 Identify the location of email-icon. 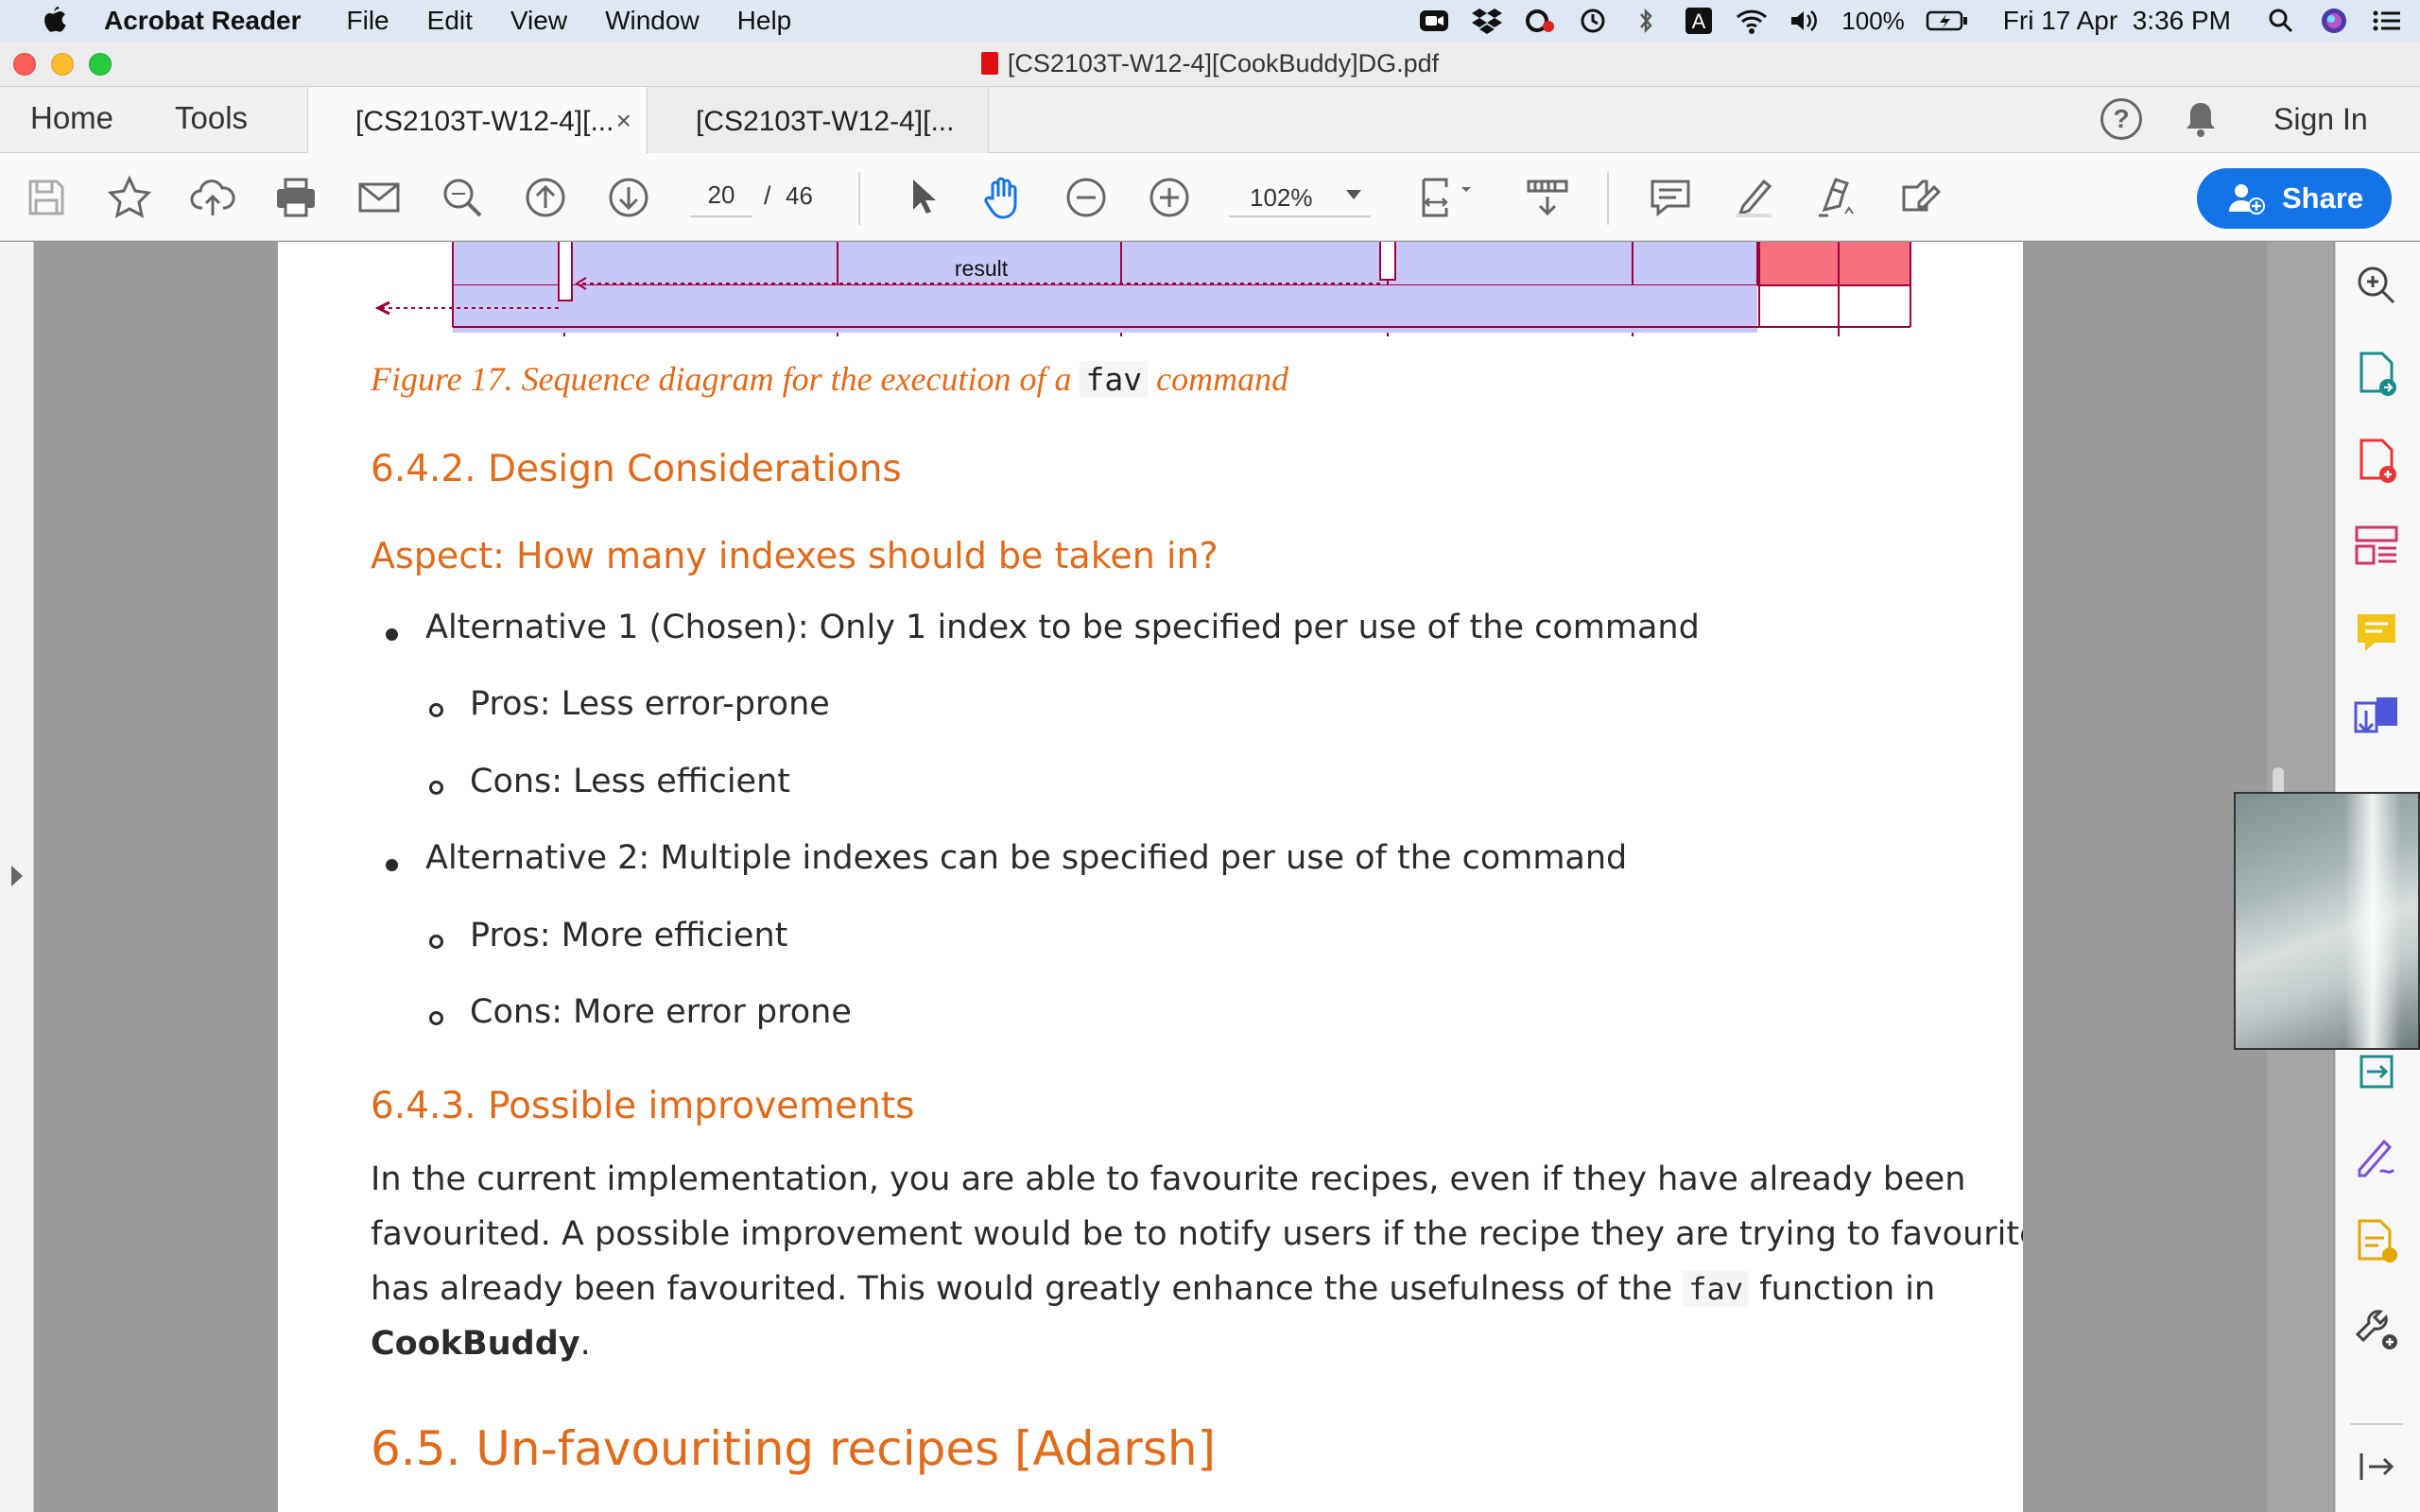
(379, 197).